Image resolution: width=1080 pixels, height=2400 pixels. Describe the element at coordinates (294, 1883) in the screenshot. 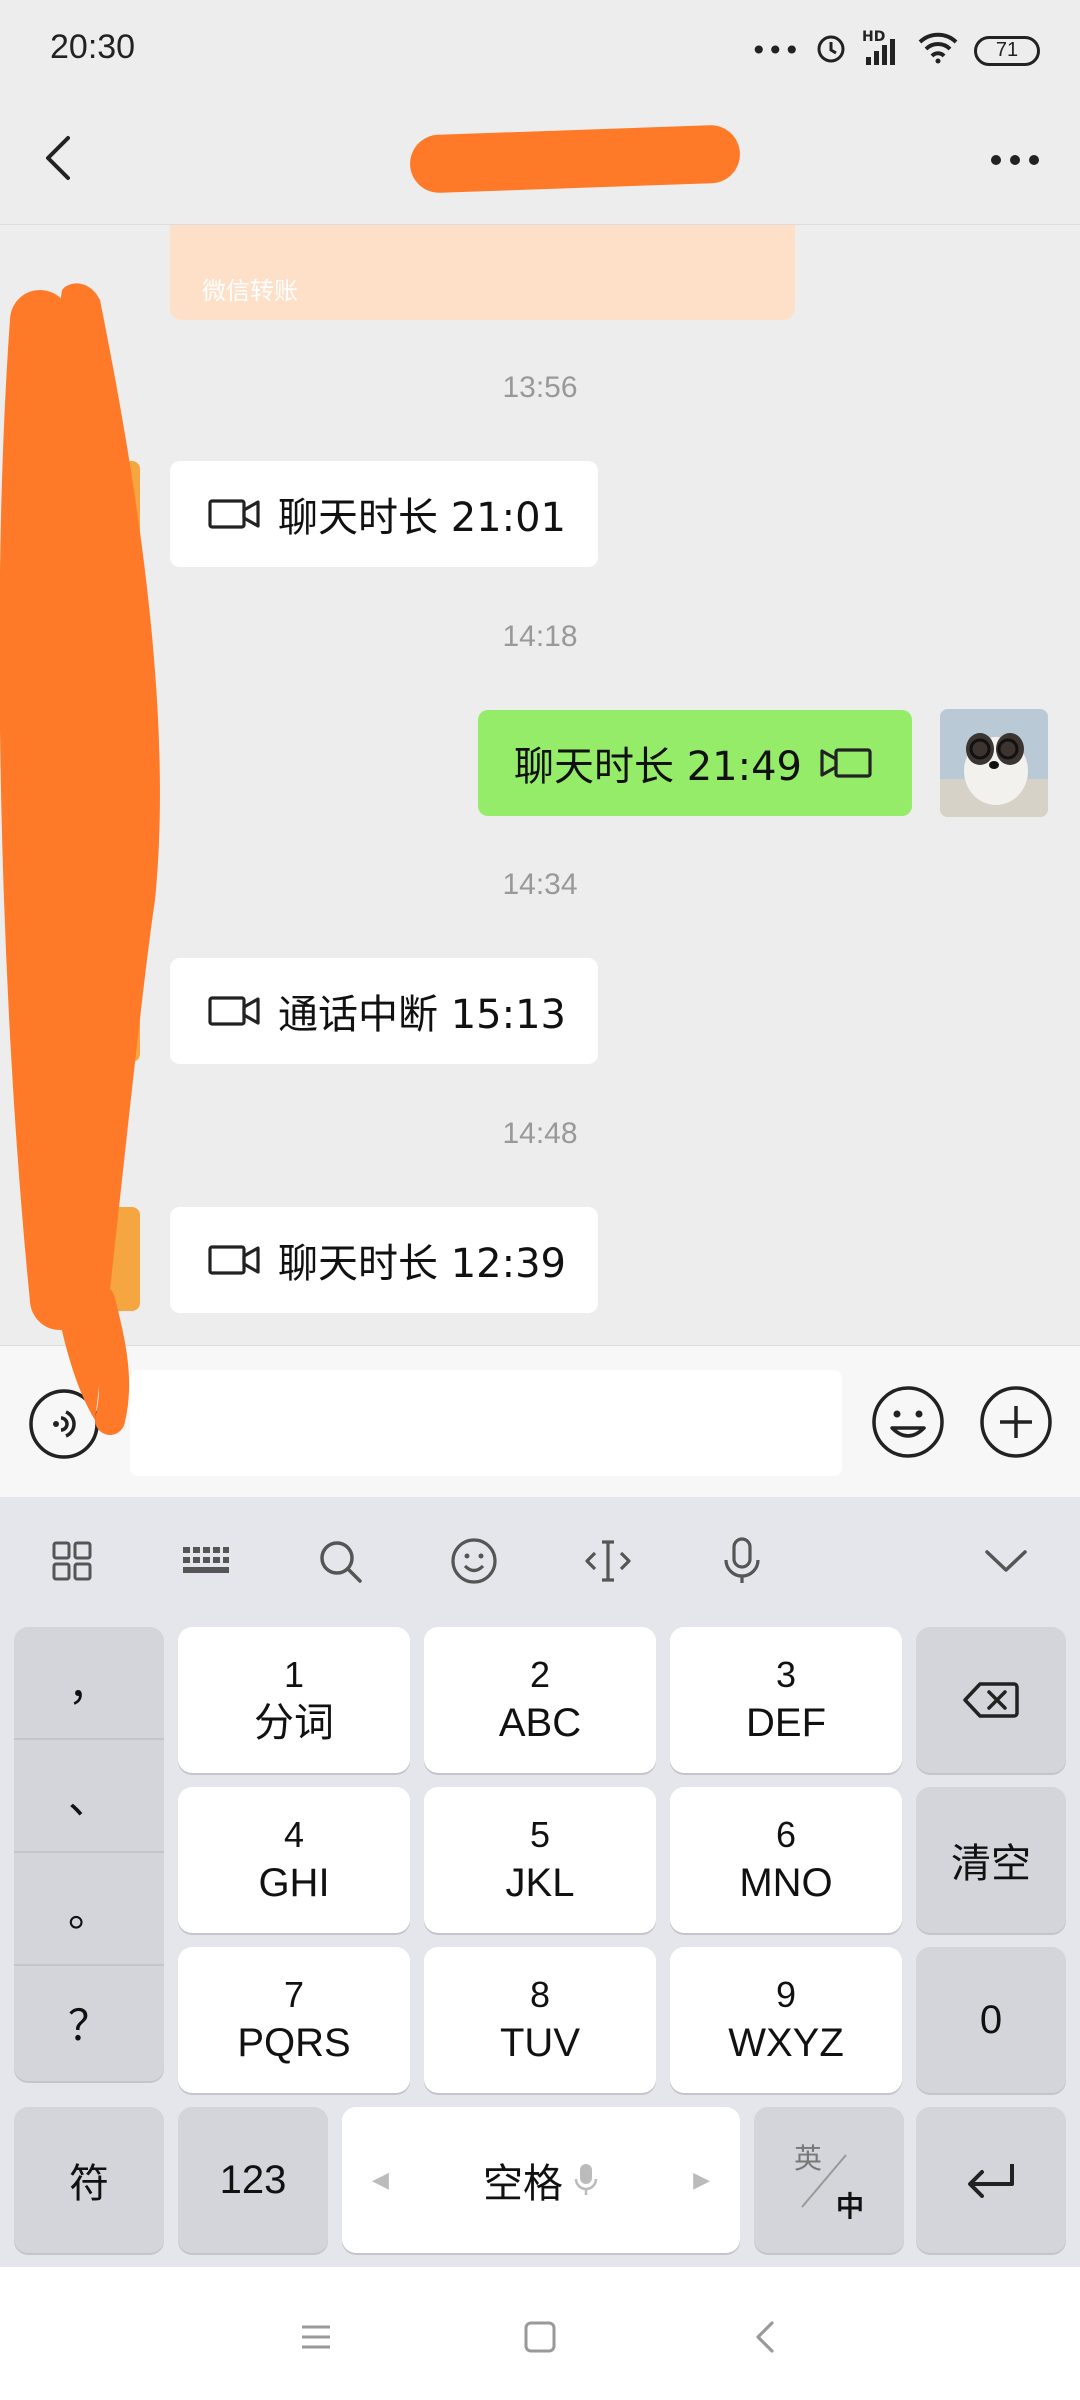

I see `key-letters: GHI` at that location.